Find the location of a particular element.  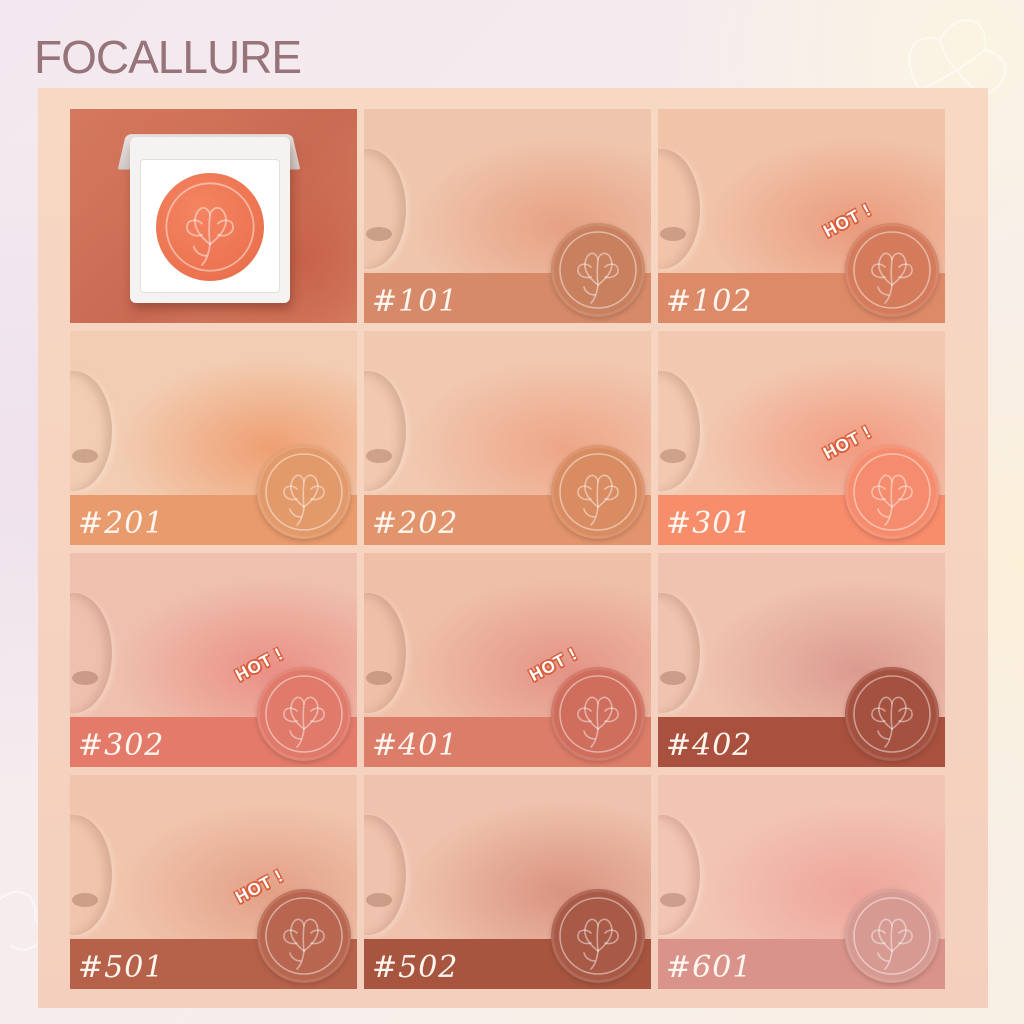

shade-code: #601 is located at coordinates (709, 967).